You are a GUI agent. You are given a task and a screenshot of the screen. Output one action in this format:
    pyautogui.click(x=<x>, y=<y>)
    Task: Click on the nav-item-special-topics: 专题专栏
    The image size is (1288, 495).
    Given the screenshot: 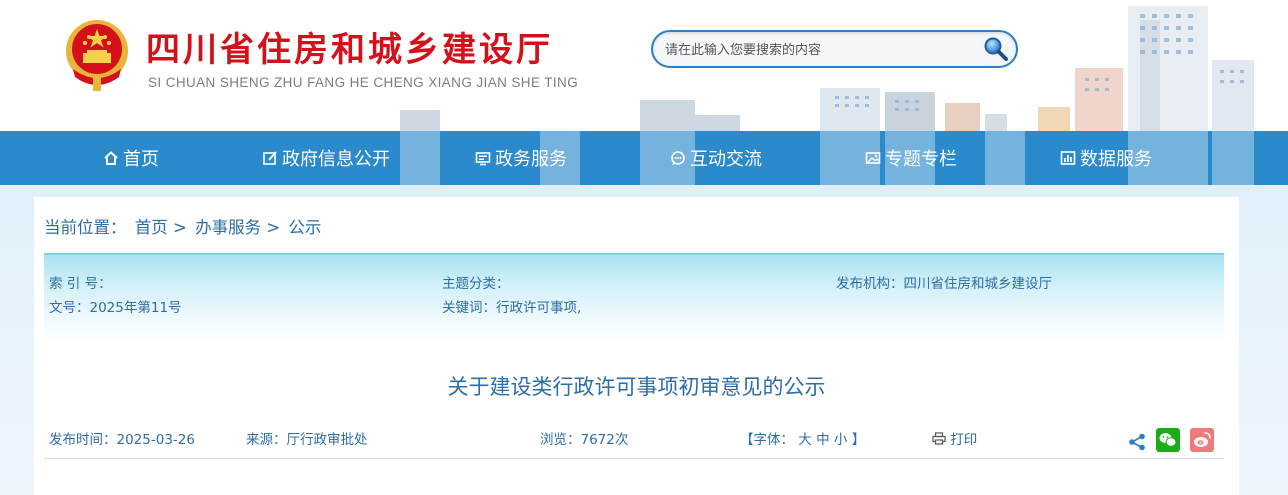 What is the action you would take?
    pyautogui.click(x=911, y=158)
    